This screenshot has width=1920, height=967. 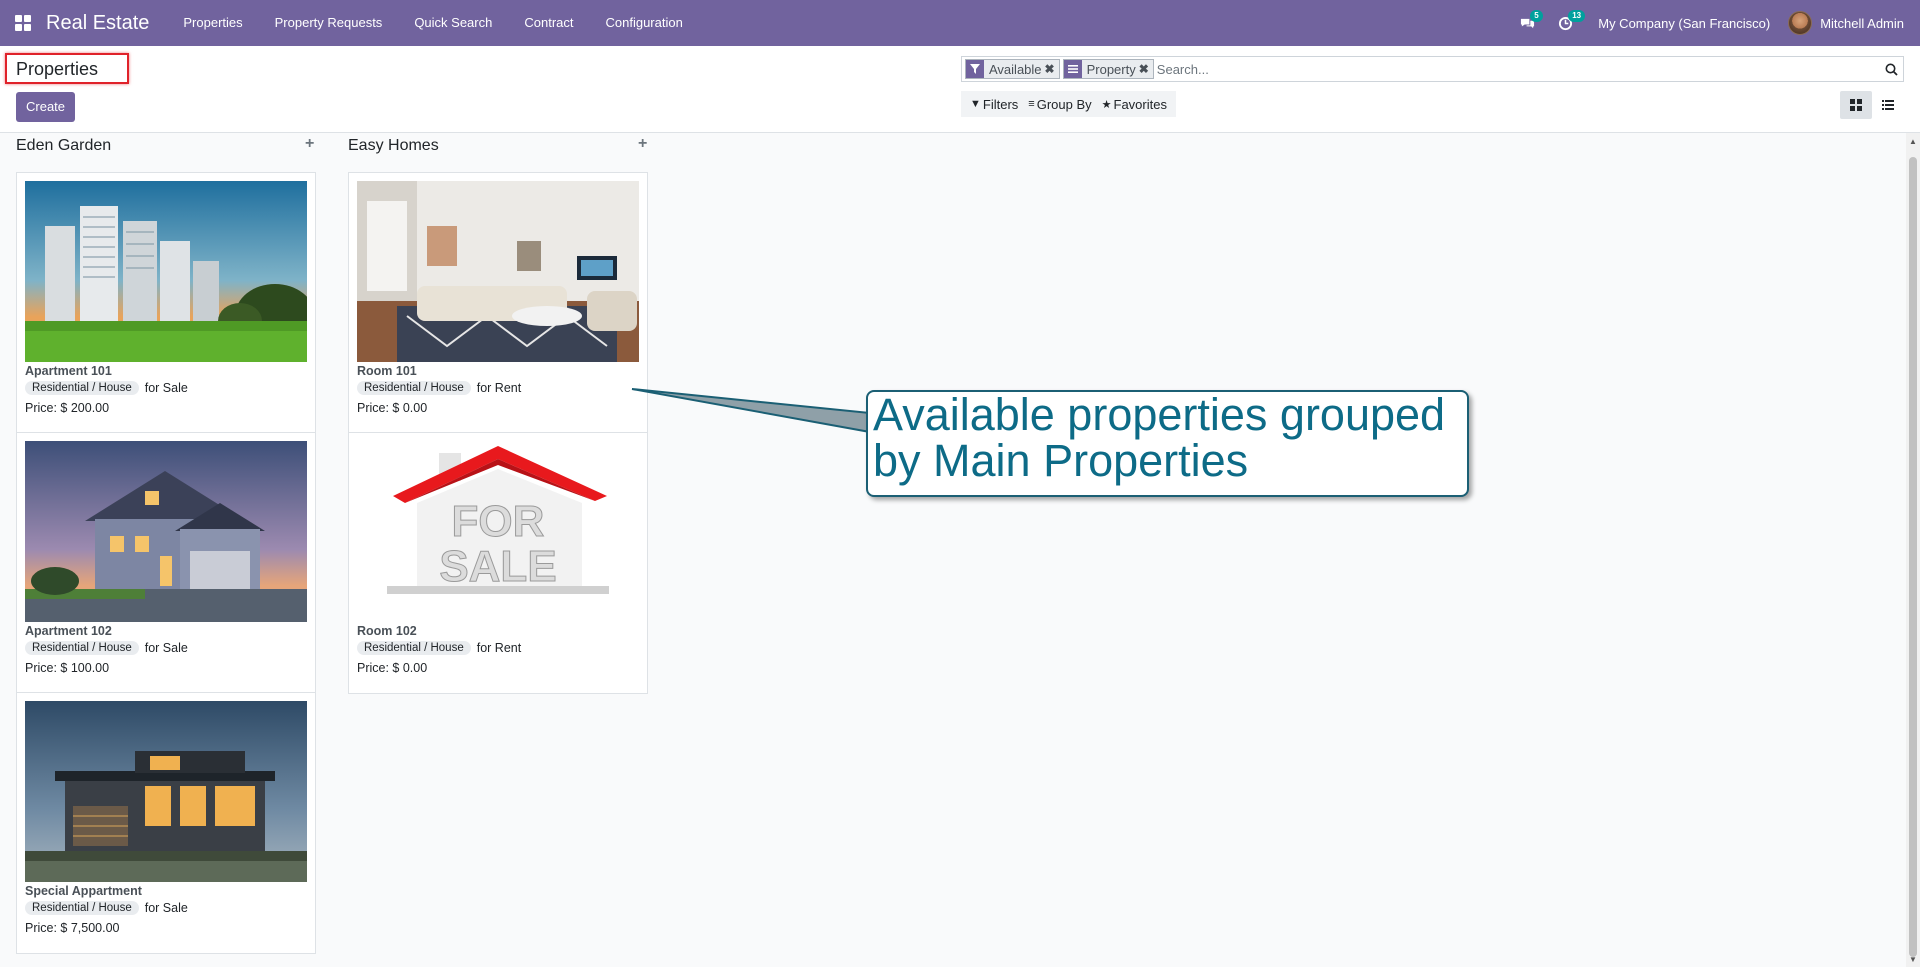 What do you see at coordinates (1536, 16) in the screenshot?
I see `messages-count-badge: 5` at bounding box center [1536, 16].